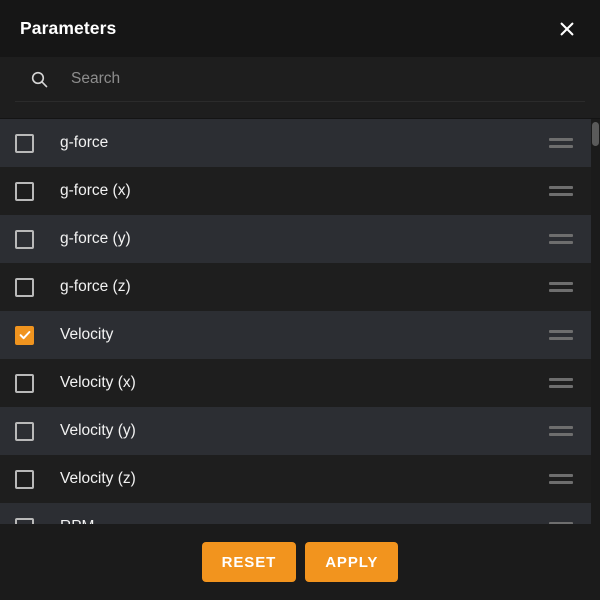 The width and height of the screenshot is (600, 600). I want to click on list-item: RPM, so click(300, 513).